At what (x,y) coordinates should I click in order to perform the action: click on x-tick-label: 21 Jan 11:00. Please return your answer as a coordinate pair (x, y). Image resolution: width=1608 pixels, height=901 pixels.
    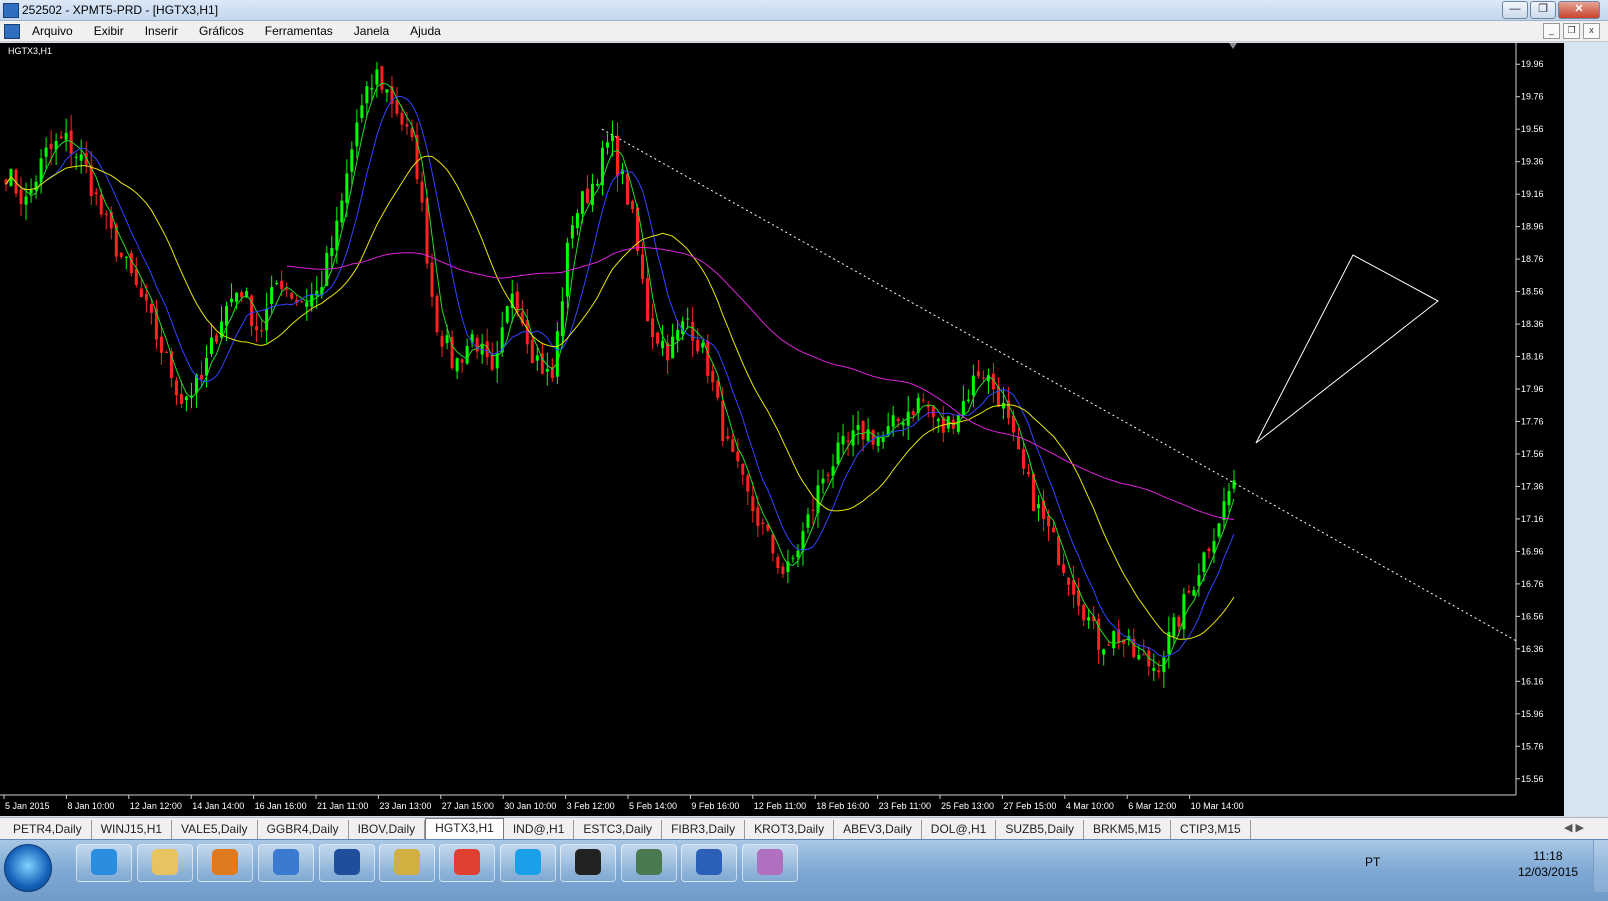
    Looking at the image, I should click on (342, 806).